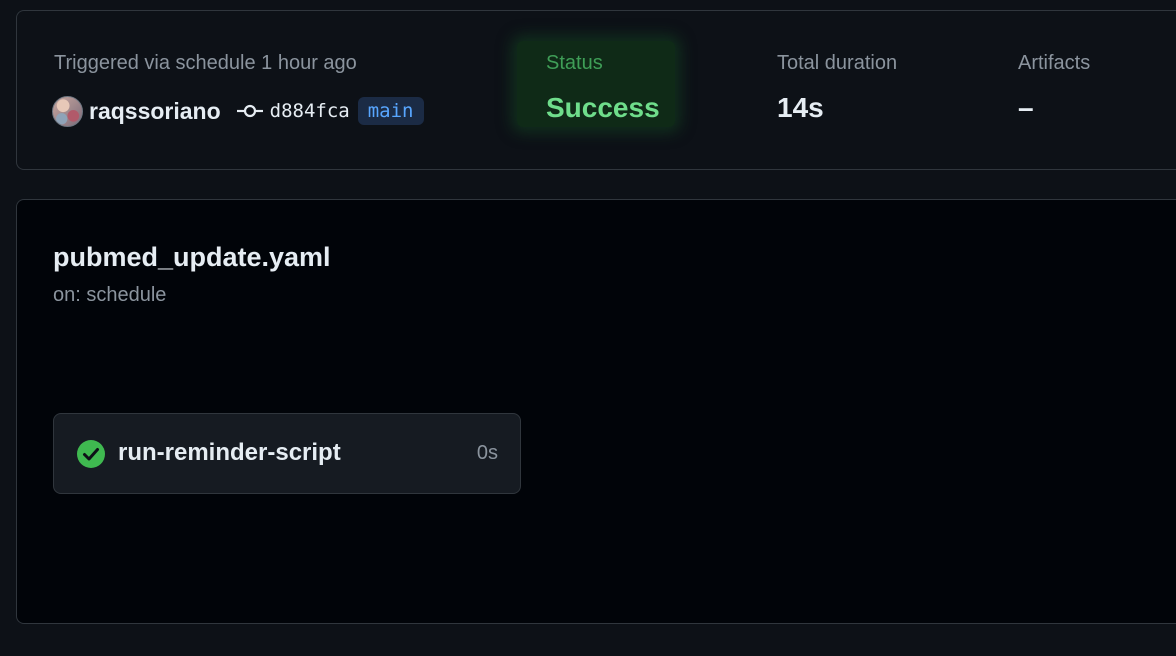 Image resolution: width=1176 pixels, height=656 pixels. Describe the element at coordinates (837, 63) in the screenshot. I see `duration-label: Total duration` at that location.